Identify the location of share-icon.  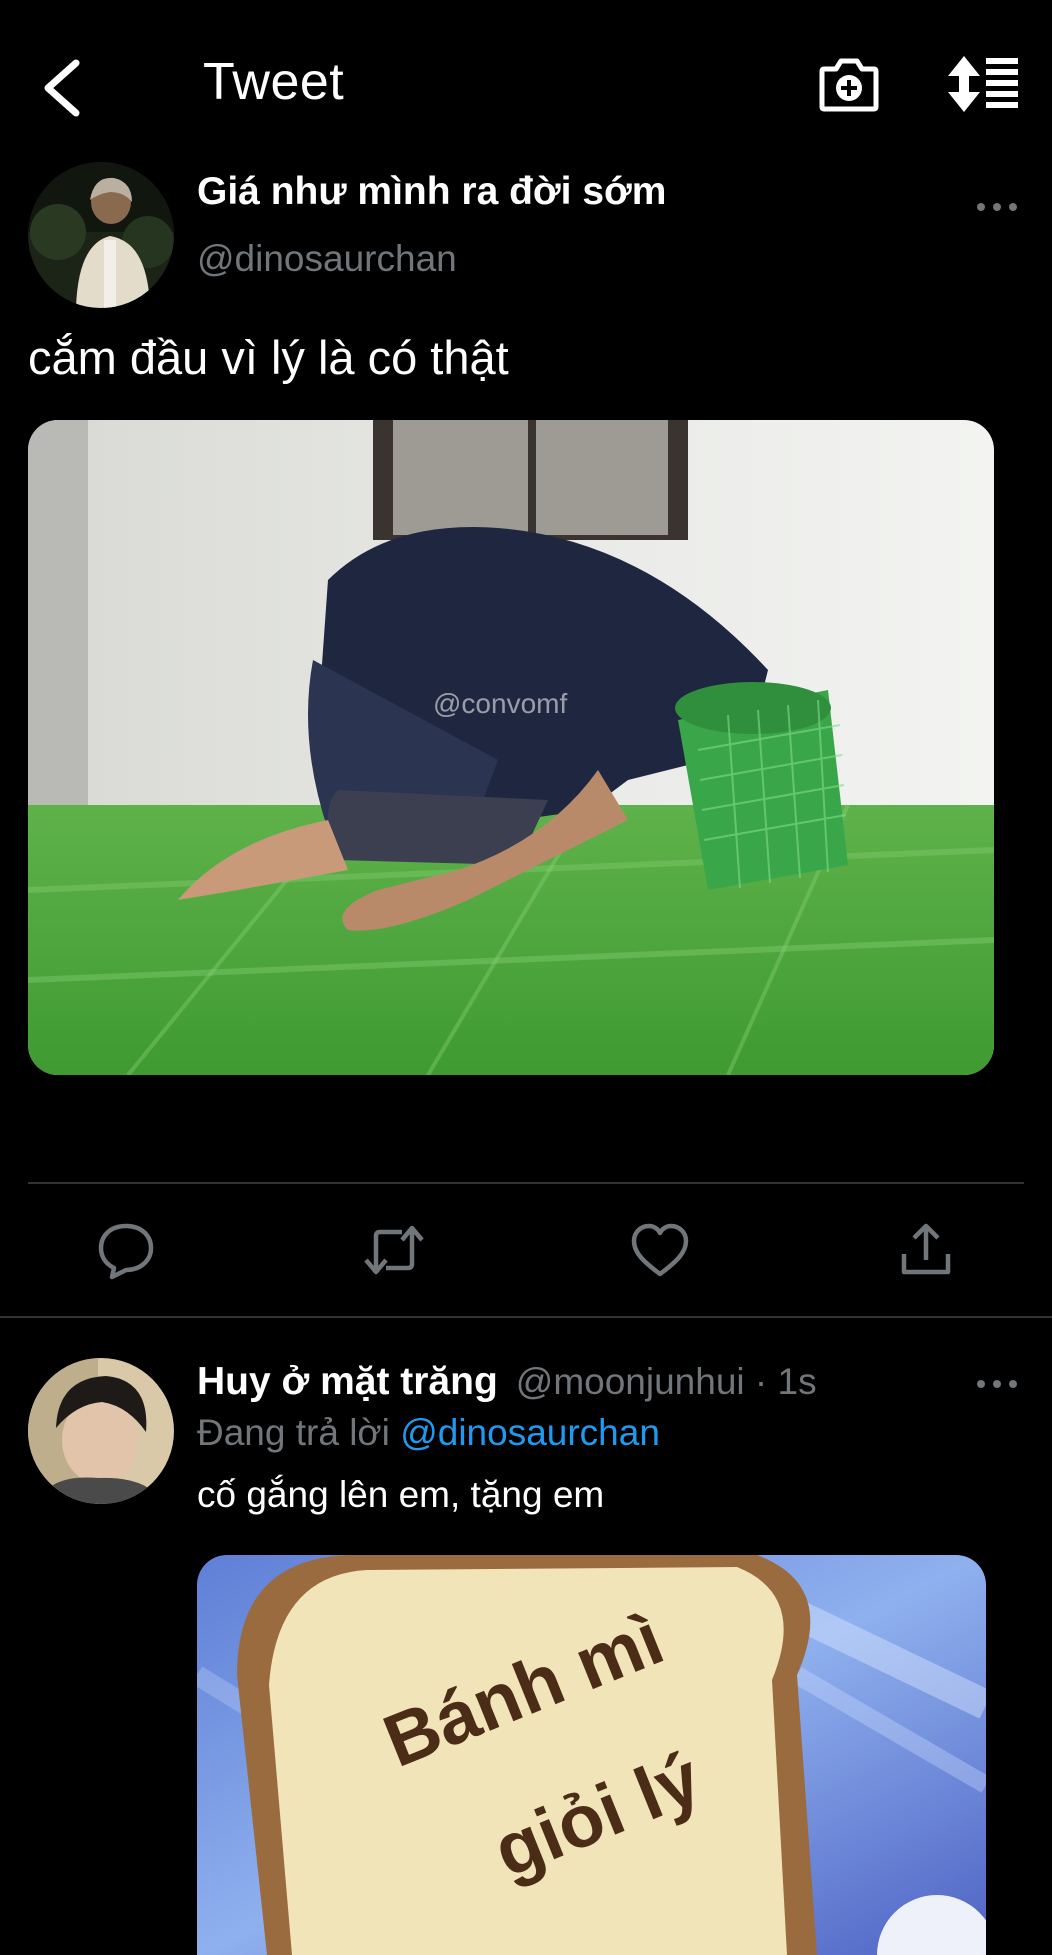
(926, 1249).